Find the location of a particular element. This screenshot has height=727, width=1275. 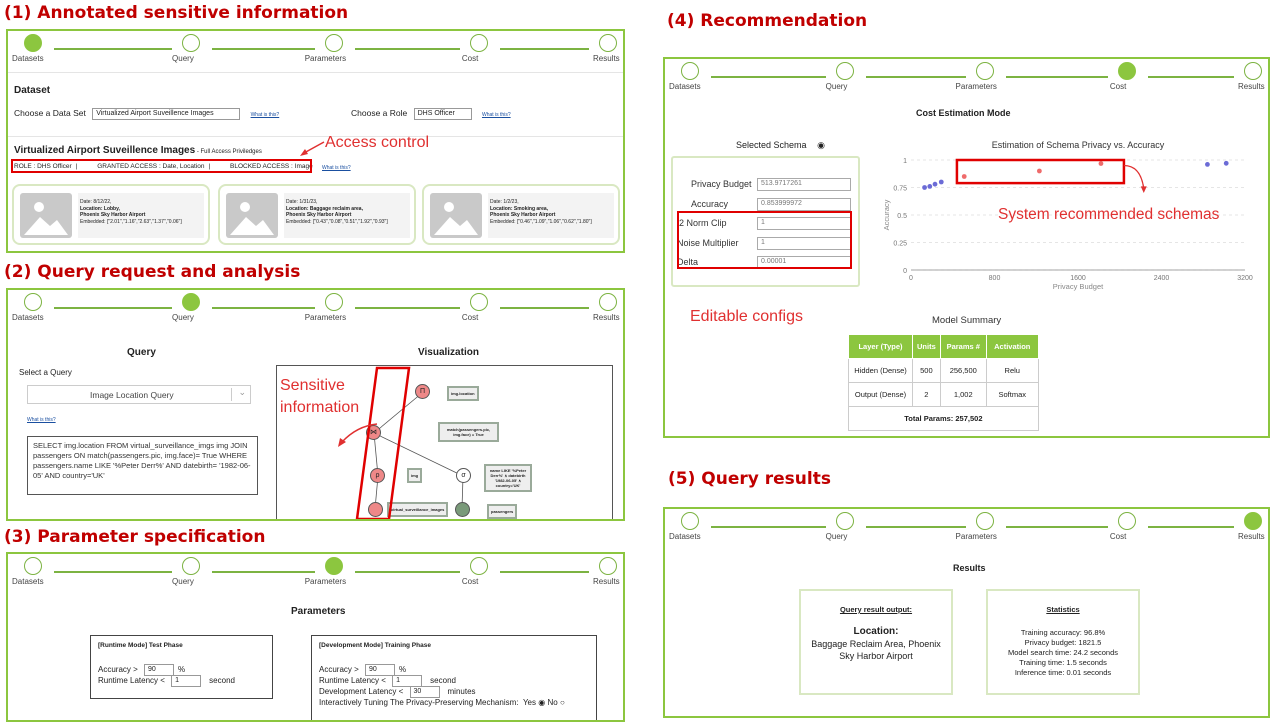

visualization-heading: Visualization is located at coordinates (448, 352).